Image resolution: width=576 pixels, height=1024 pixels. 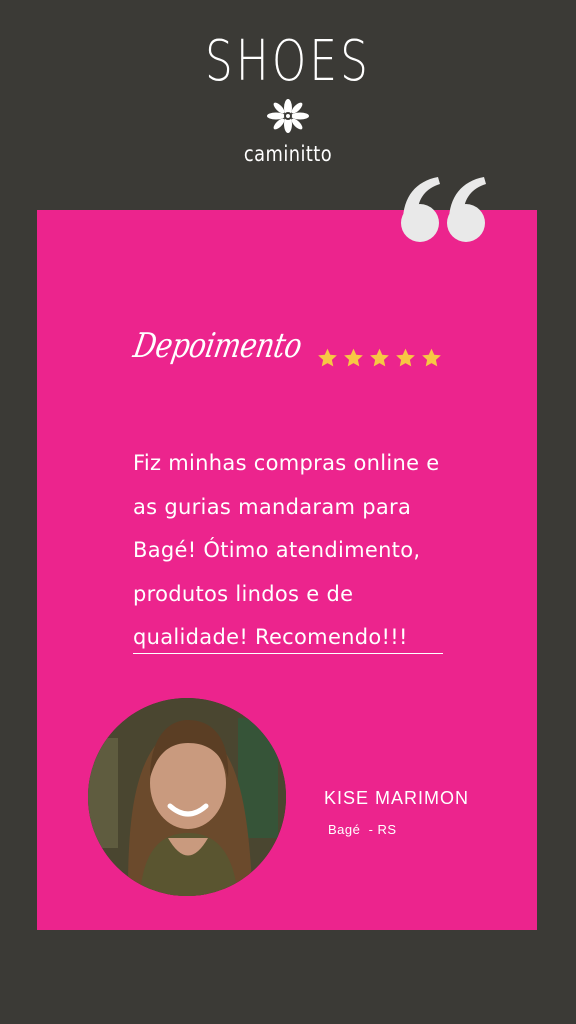 What do you see at coordinates (288, 154) in the screenshot?
I see `brand-subtitle: caminitto` at bounding box center [288, 154].